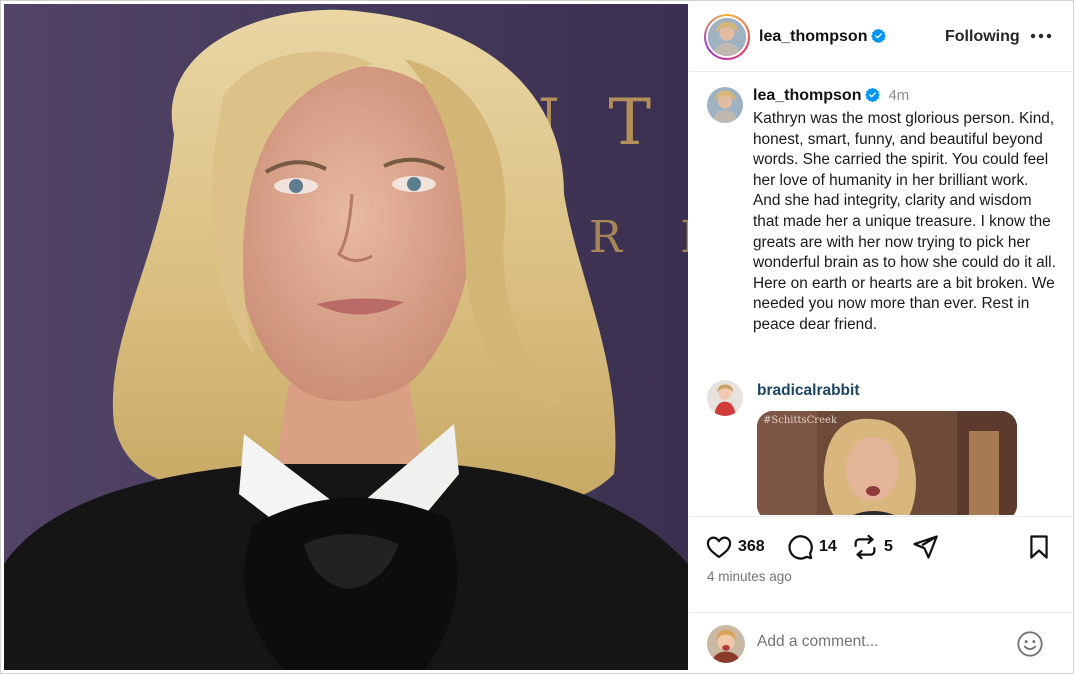 The height and width of the screenshot is (674, 1074). Describe the element at coordinates (719, 547) in the screenshot. I see `heart-icon` at that location.